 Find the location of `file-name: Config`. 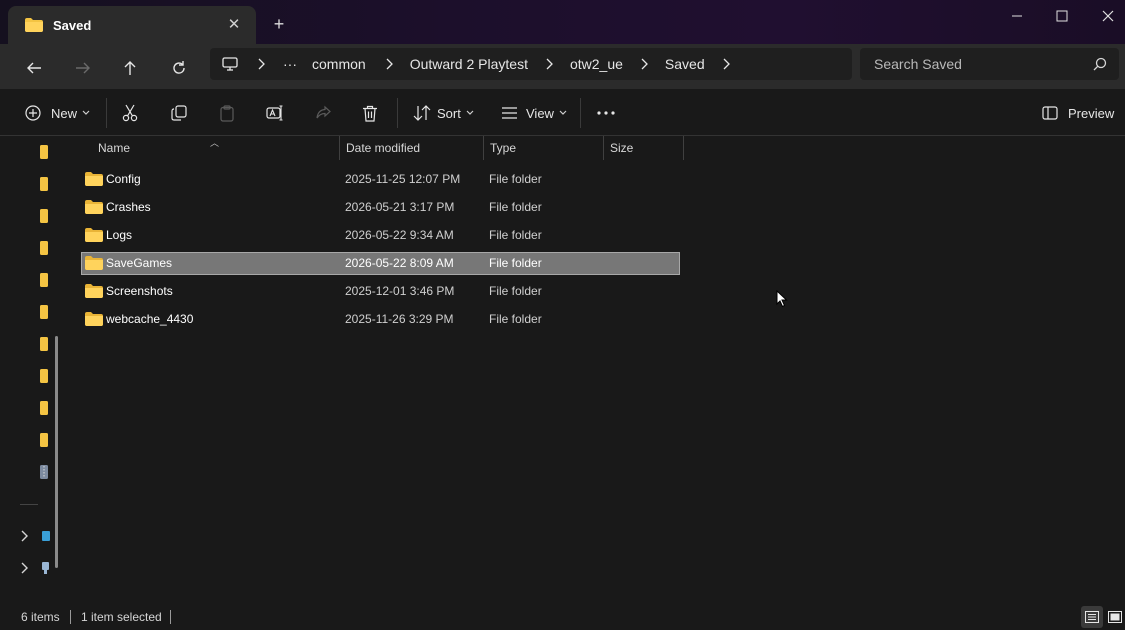

file-name: Config is located at coordinates (123, 179).